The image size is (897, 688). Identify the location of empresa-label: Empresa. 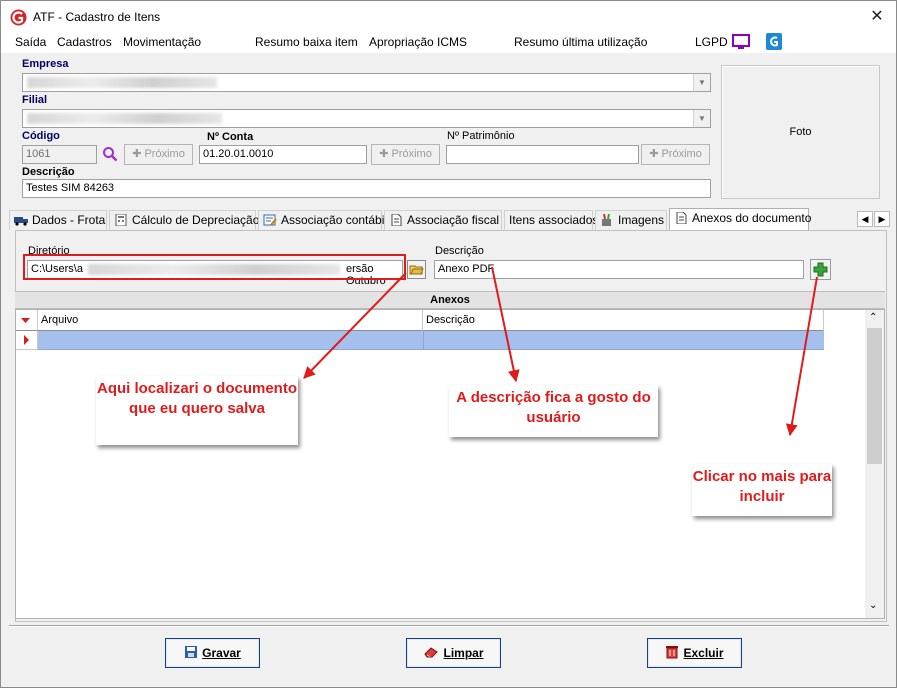
(45, 64).